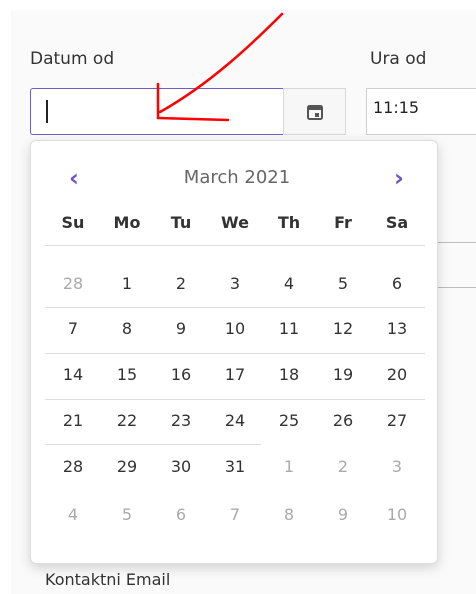 The width and height of the screenshot is (476, 594). I want to click on top-margin, so click(238, 5).